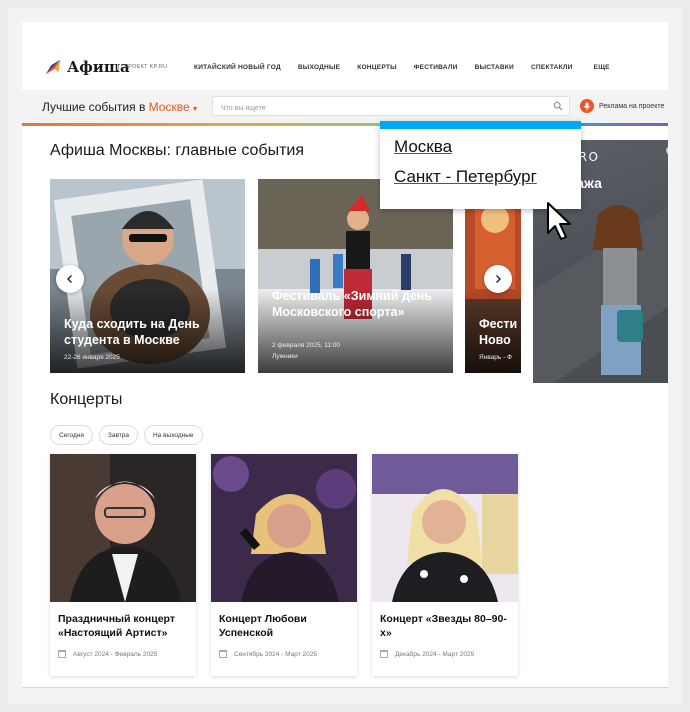 The width and height of the screenshot is (690, 712). Describe the element at coordinates (71, 435) in the screenshot. I see `filter-today: Сегодня` at that location.